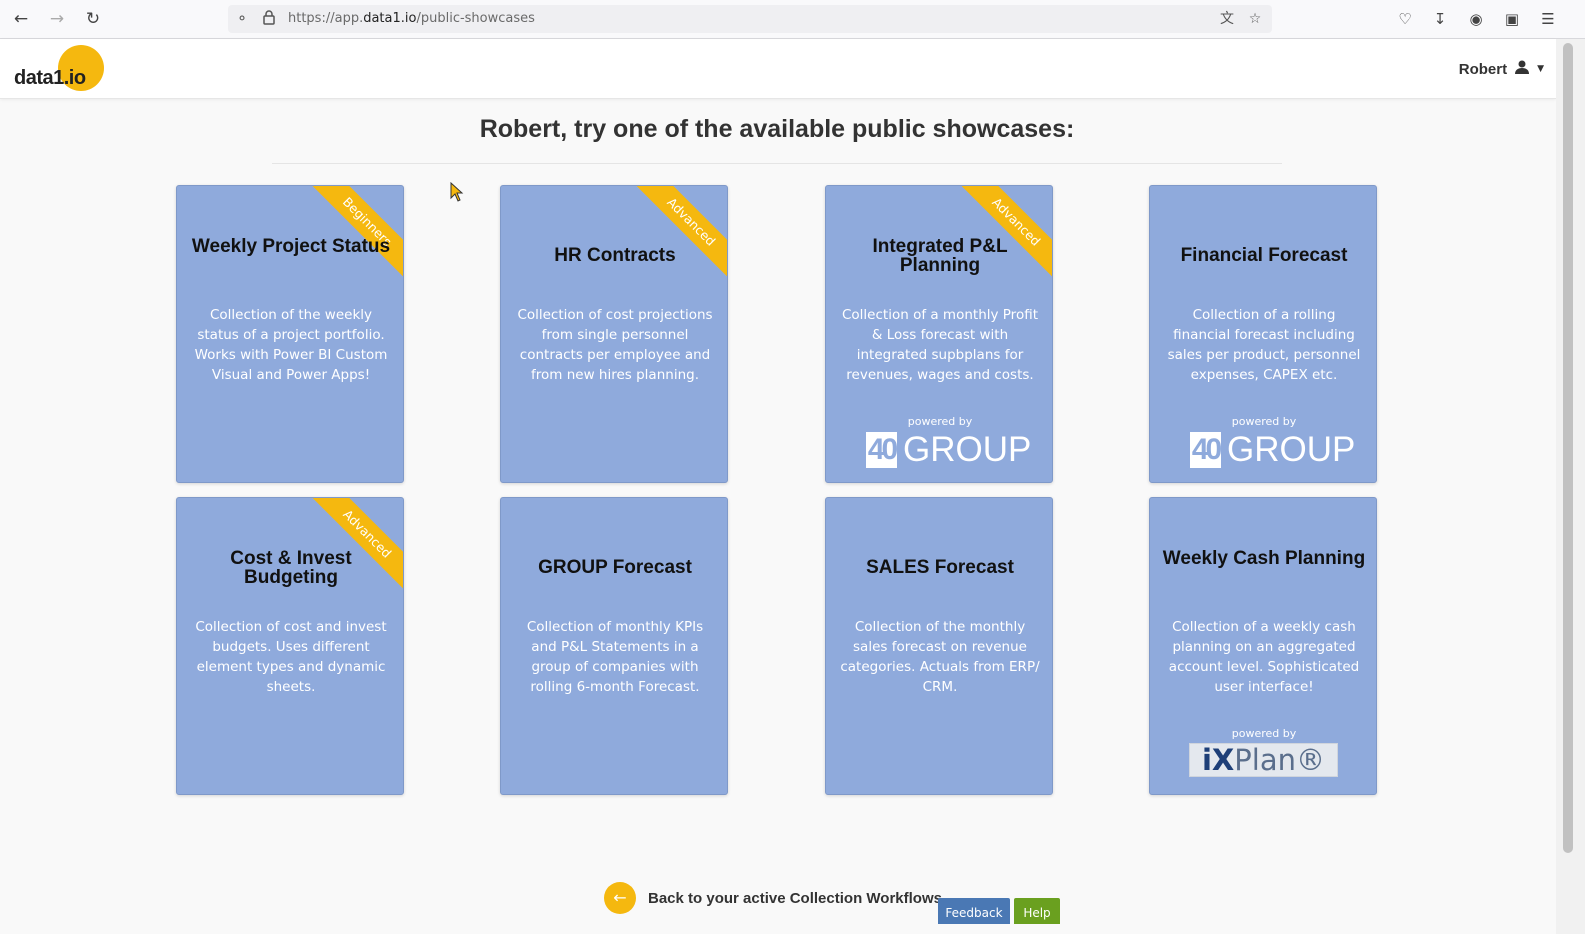 The width and height of the screenshot is (1585, 934). I want to click on card-title: Cost & Invest Budgeting, so click(291, 568).